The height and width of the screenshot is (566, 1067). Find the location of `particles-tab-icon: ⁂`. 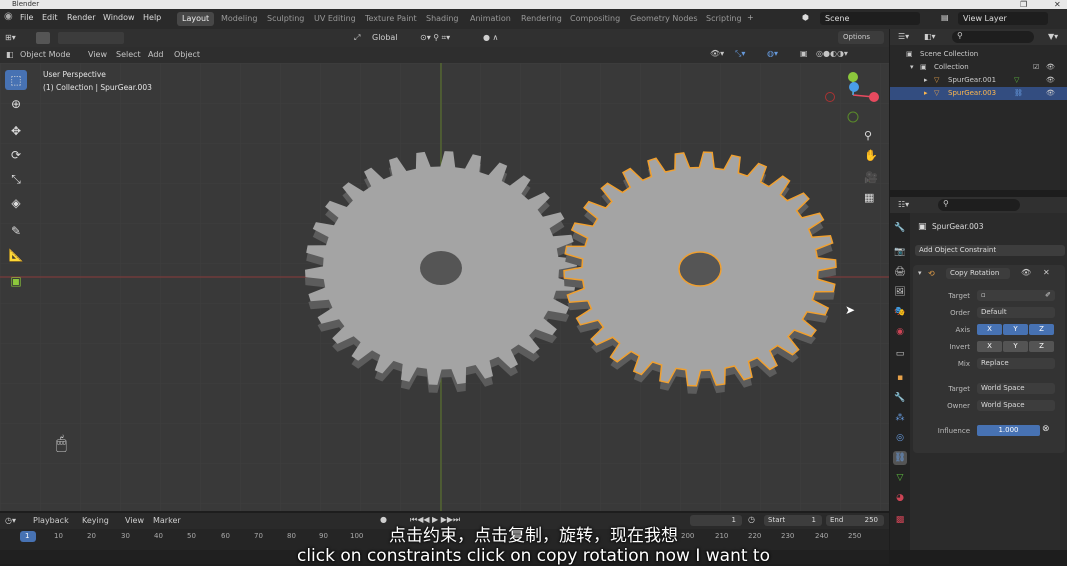

particles-tab-icon: ⁂ is located at coordinates (900, 418).